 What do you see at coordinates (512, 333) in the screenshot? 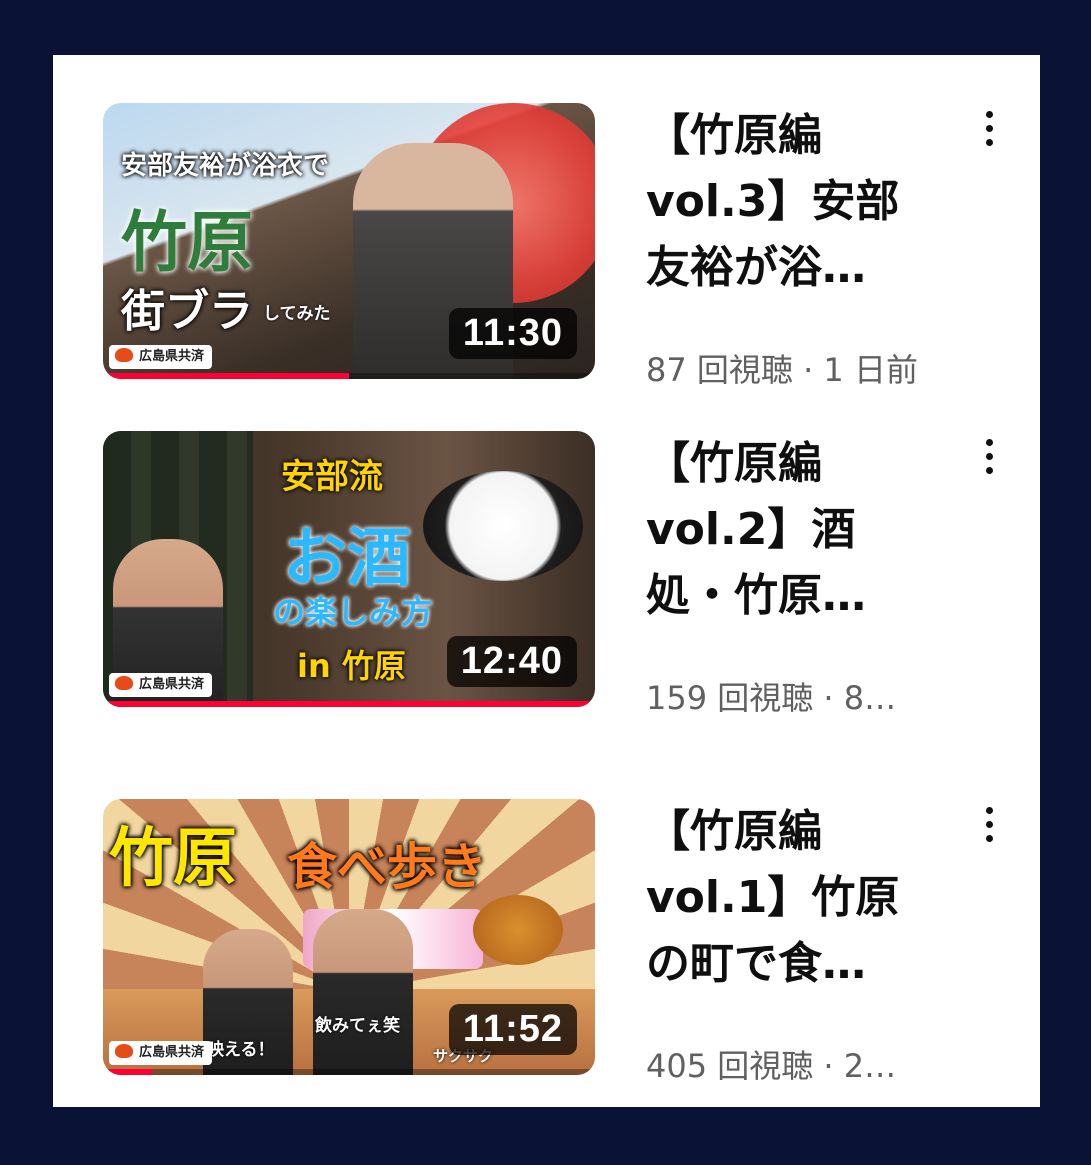
I see `video-duration: 11:30` at bounding box center [512, 333].